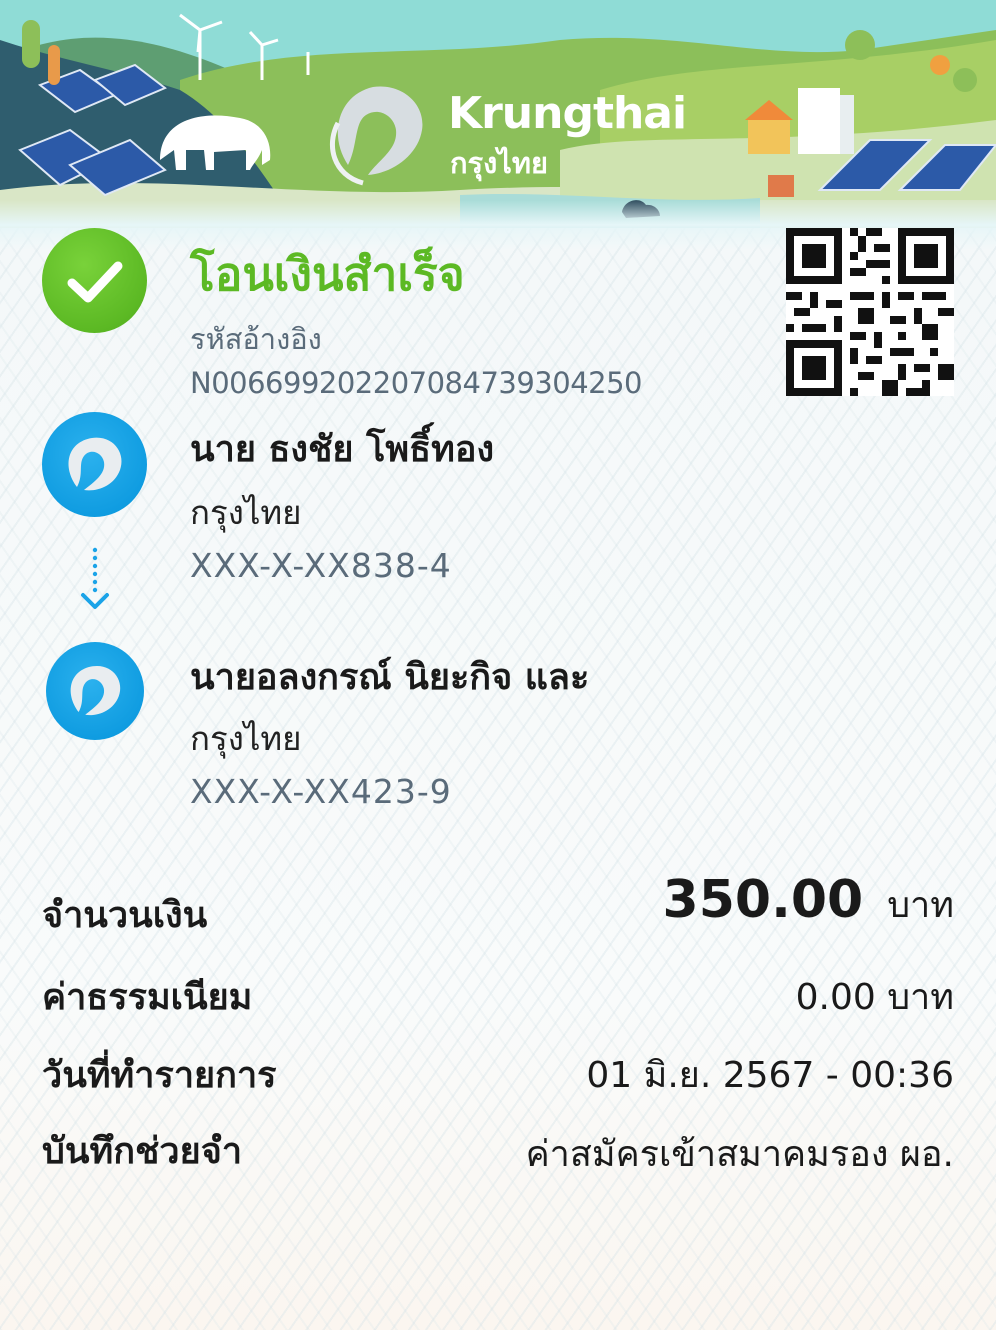 This screenshot has height=1330, width=996. What do you see at coordinates (342, 449) in the screenshot?
I see `sender-name: นาย ธงชัย โพธิ์ทอง` at bounding box center [342, 449].